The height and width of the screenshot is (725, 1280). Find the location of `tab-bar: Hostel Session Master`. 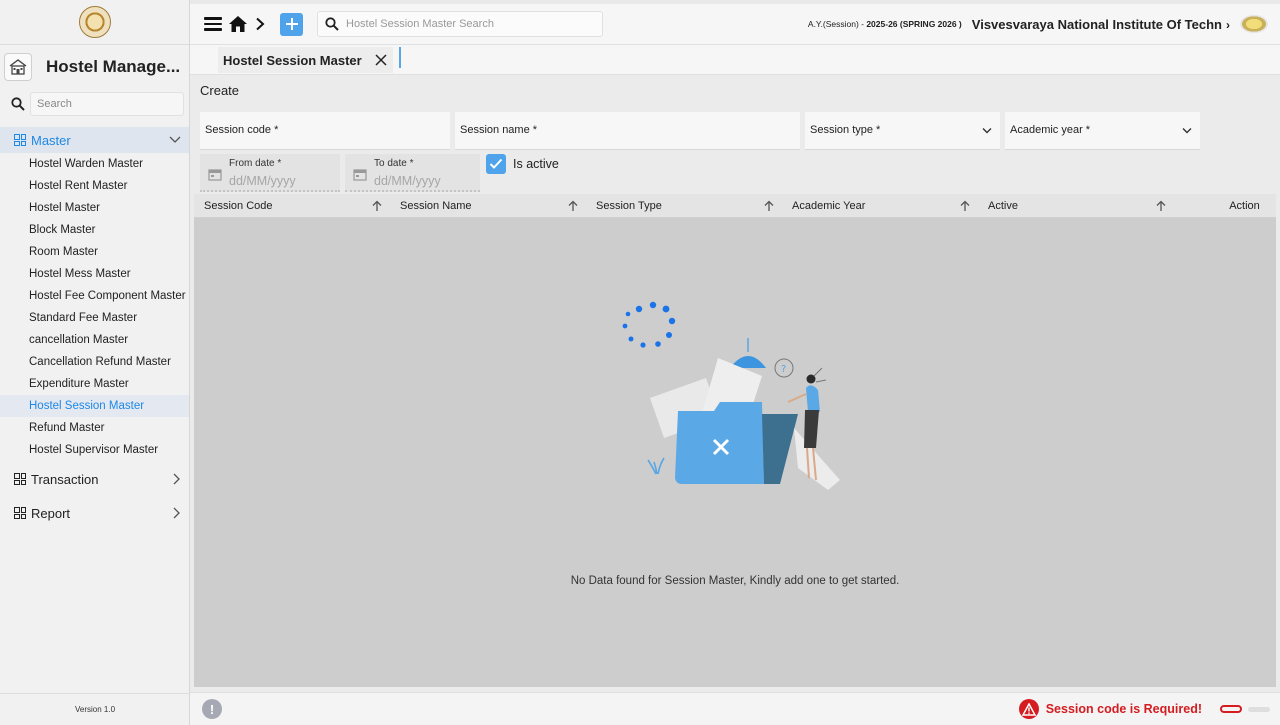

tab-bar: Hostel Session Master is located at coordinates (735, 60).